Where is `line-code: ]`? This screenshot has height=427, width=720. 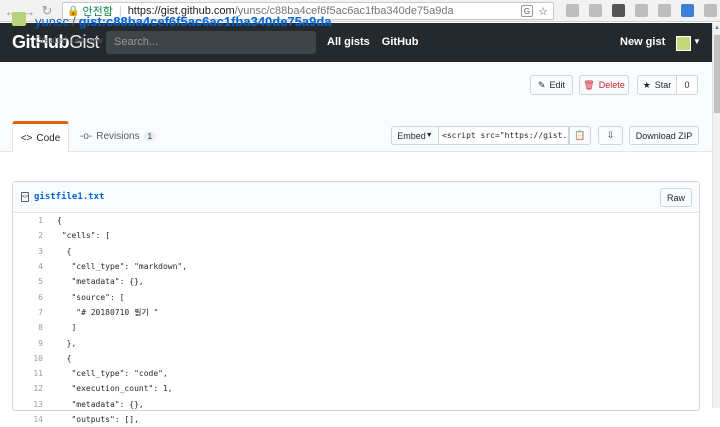
line-code: ] is located at coordinates (67, 328).